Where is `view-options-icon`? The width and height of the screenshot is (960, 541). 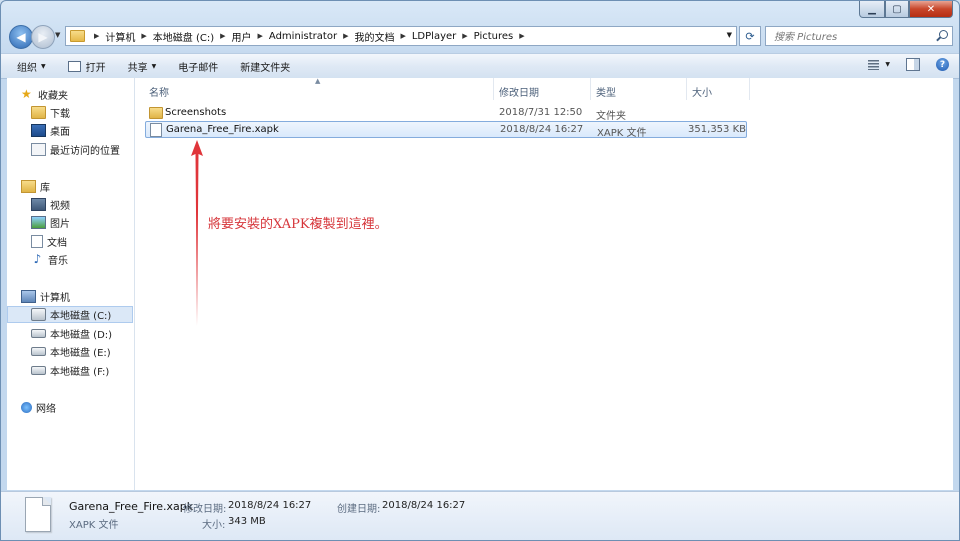 view-options-icon is located at coordinates (874, 64).